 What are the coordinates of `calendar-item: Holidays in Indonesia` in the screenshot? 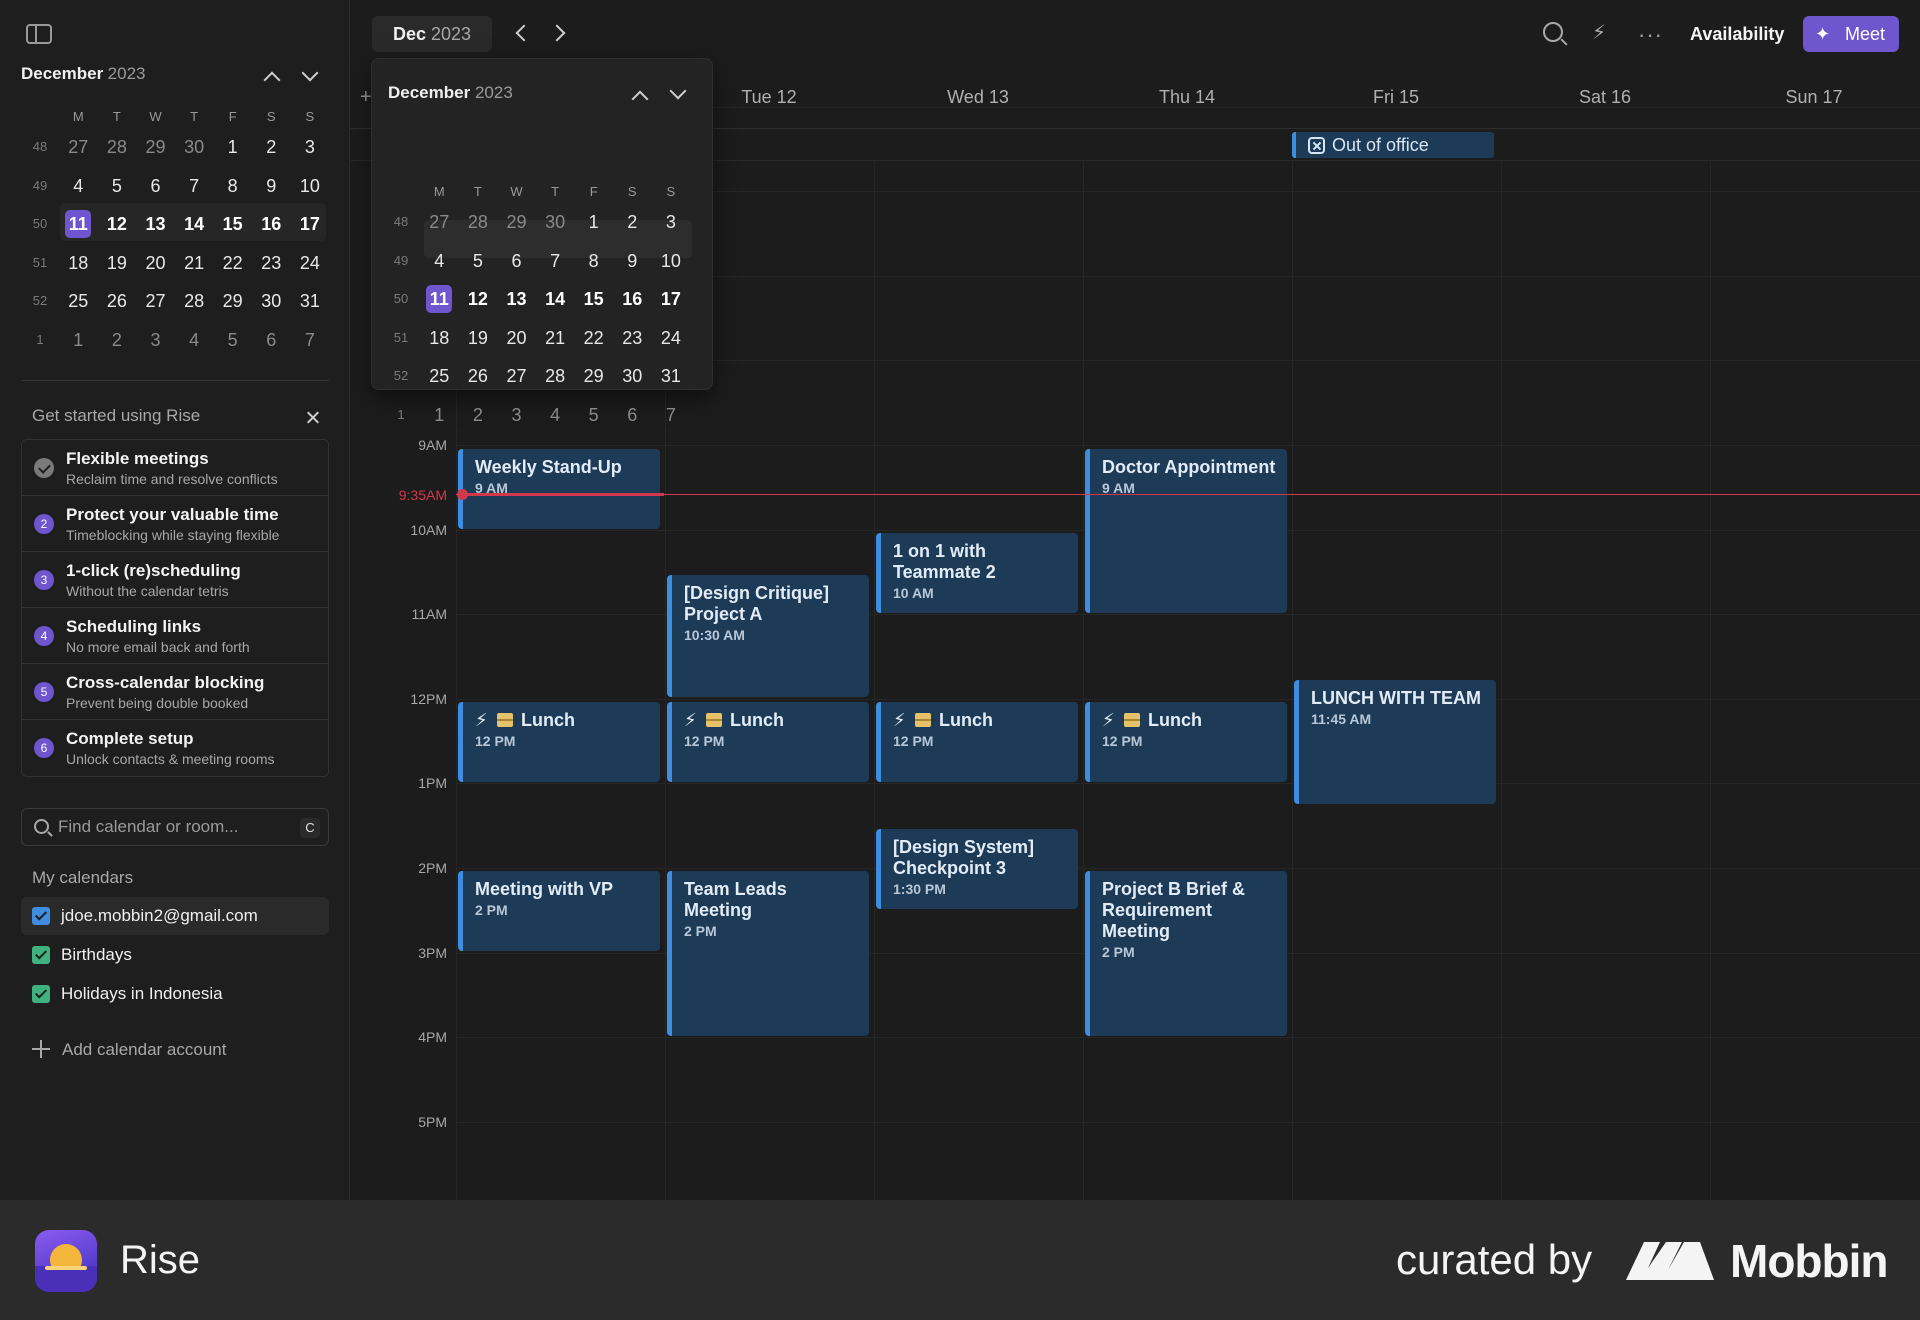 It's located at (175, 994).